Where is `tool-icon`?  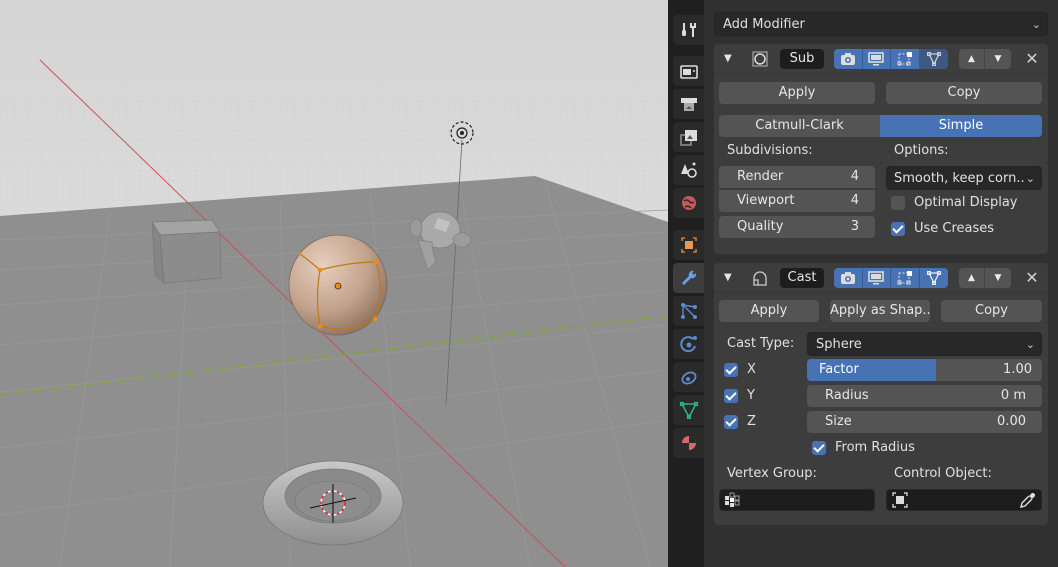
tool-icon is located at coordinates (688, 30).